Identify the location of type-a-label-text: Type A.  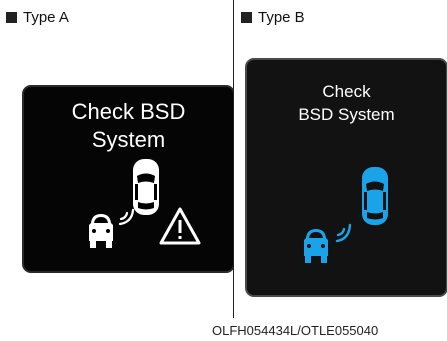
(46, 17).